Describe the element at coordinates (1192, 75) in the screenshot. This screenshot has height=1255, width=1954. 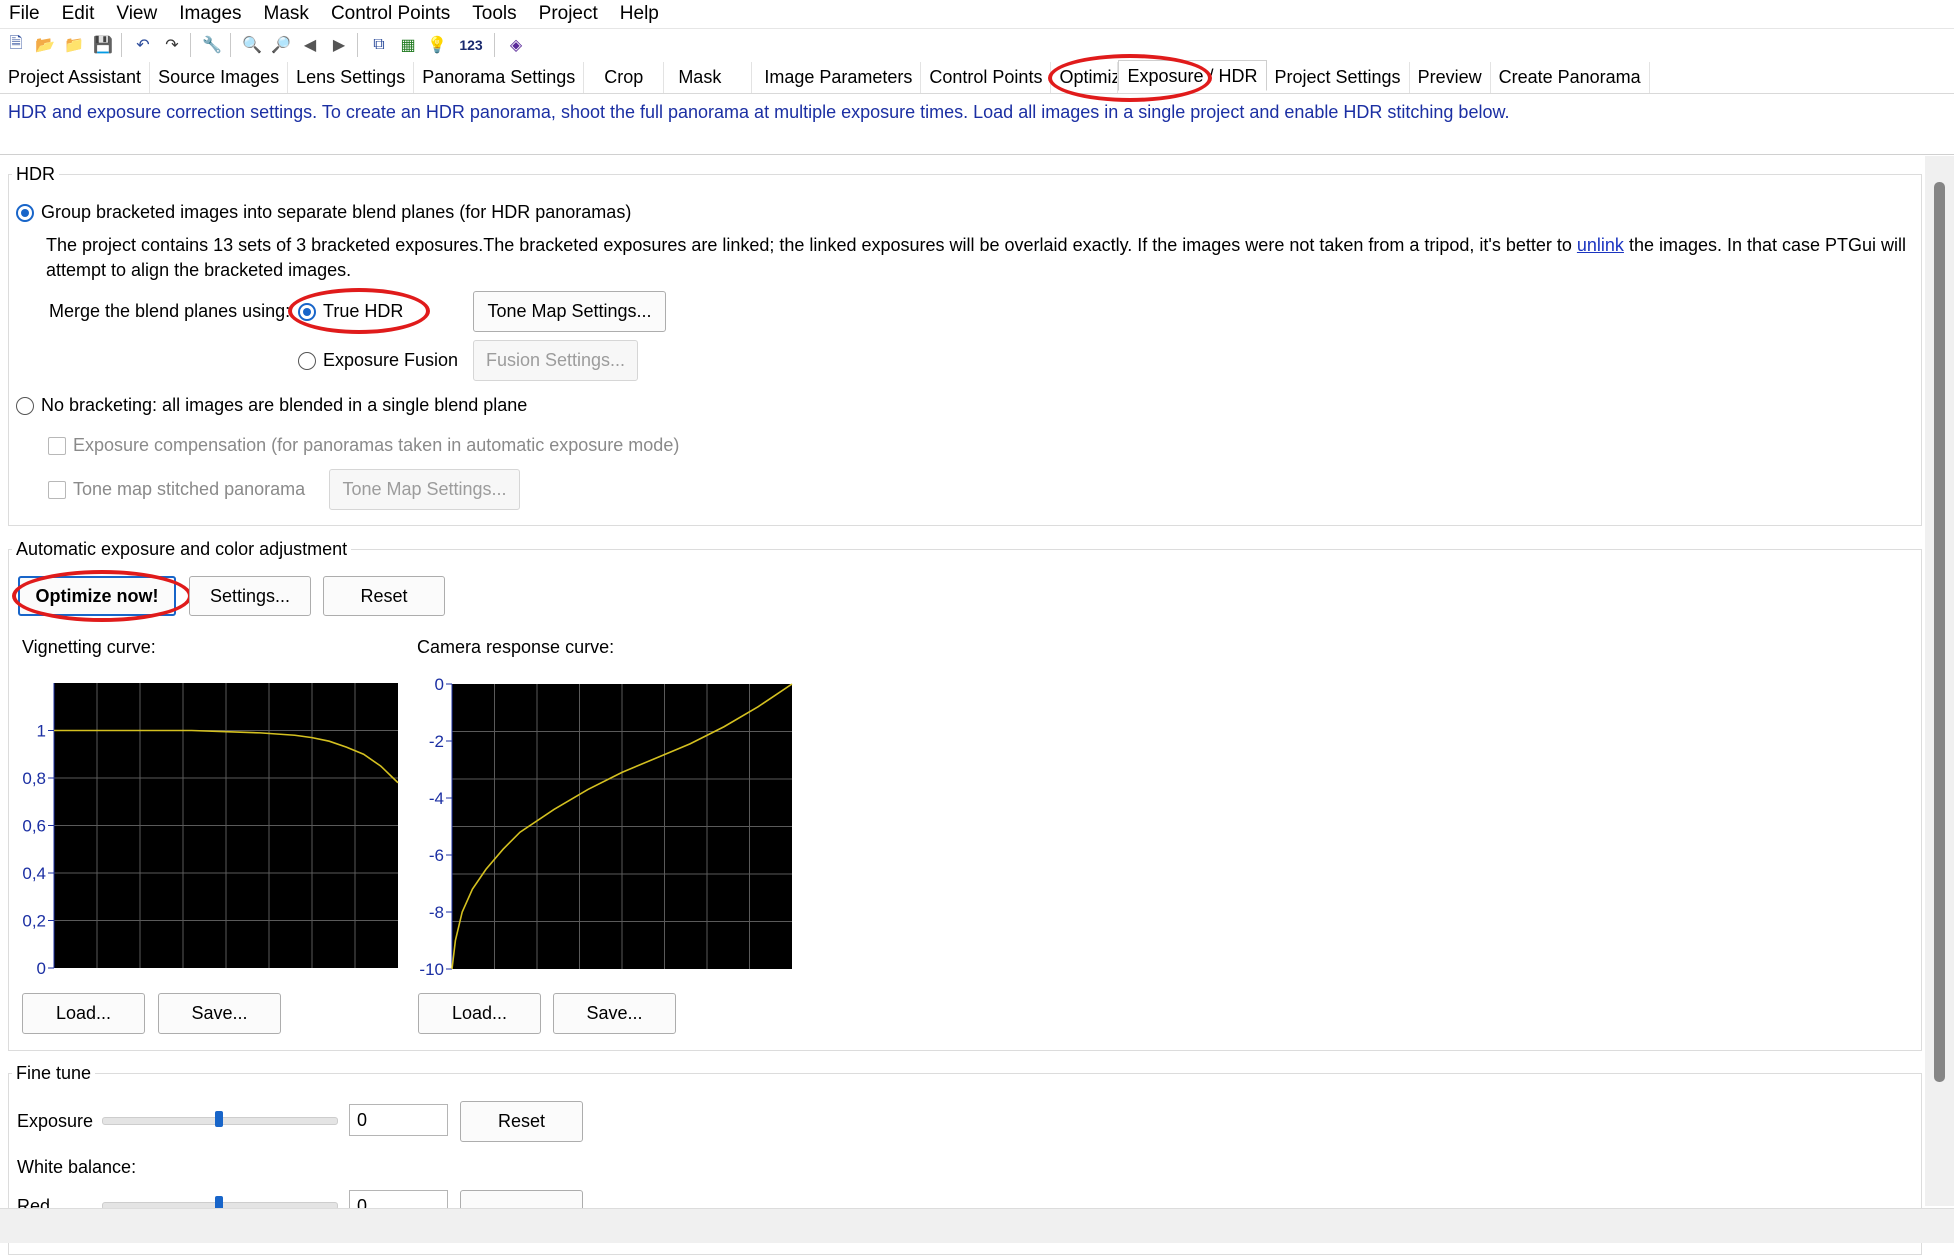
I see `tab-exposure-hdr: Exposure / HDR` at that location.